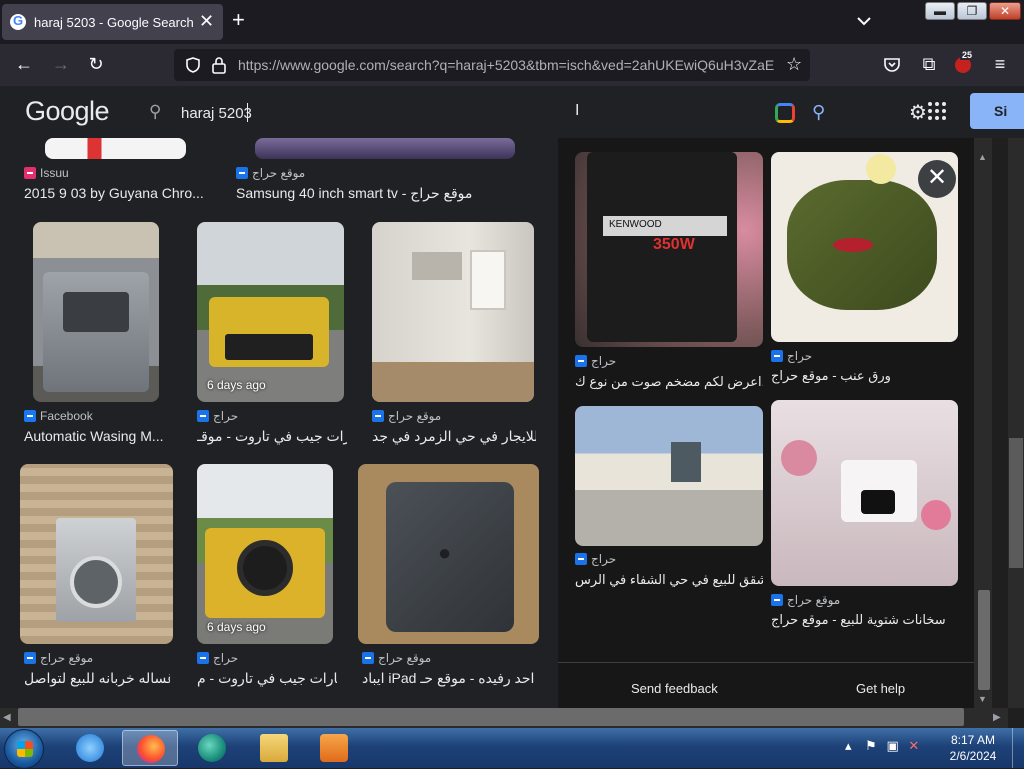 The image size is (1024, 769). What do you see at coordinates (669, 249) in the screenshot?
I see `panel-image-amplifier: KENWOOD 350W` at bounding box center [669, 249].